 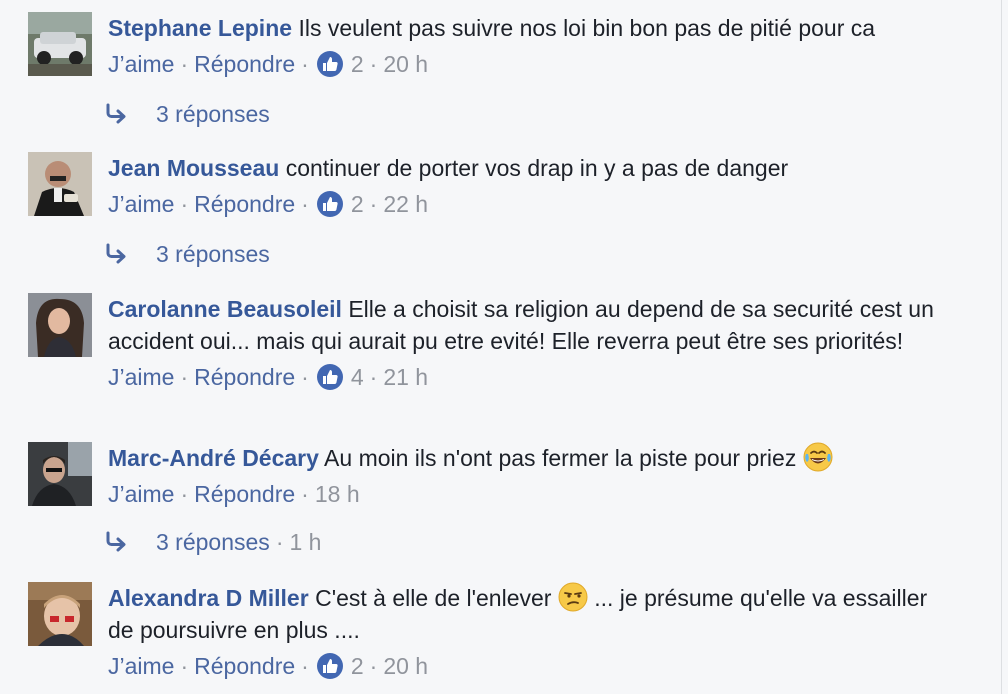 I want to click on author-name: Stephane Lepine, so click(x=200, y=28).